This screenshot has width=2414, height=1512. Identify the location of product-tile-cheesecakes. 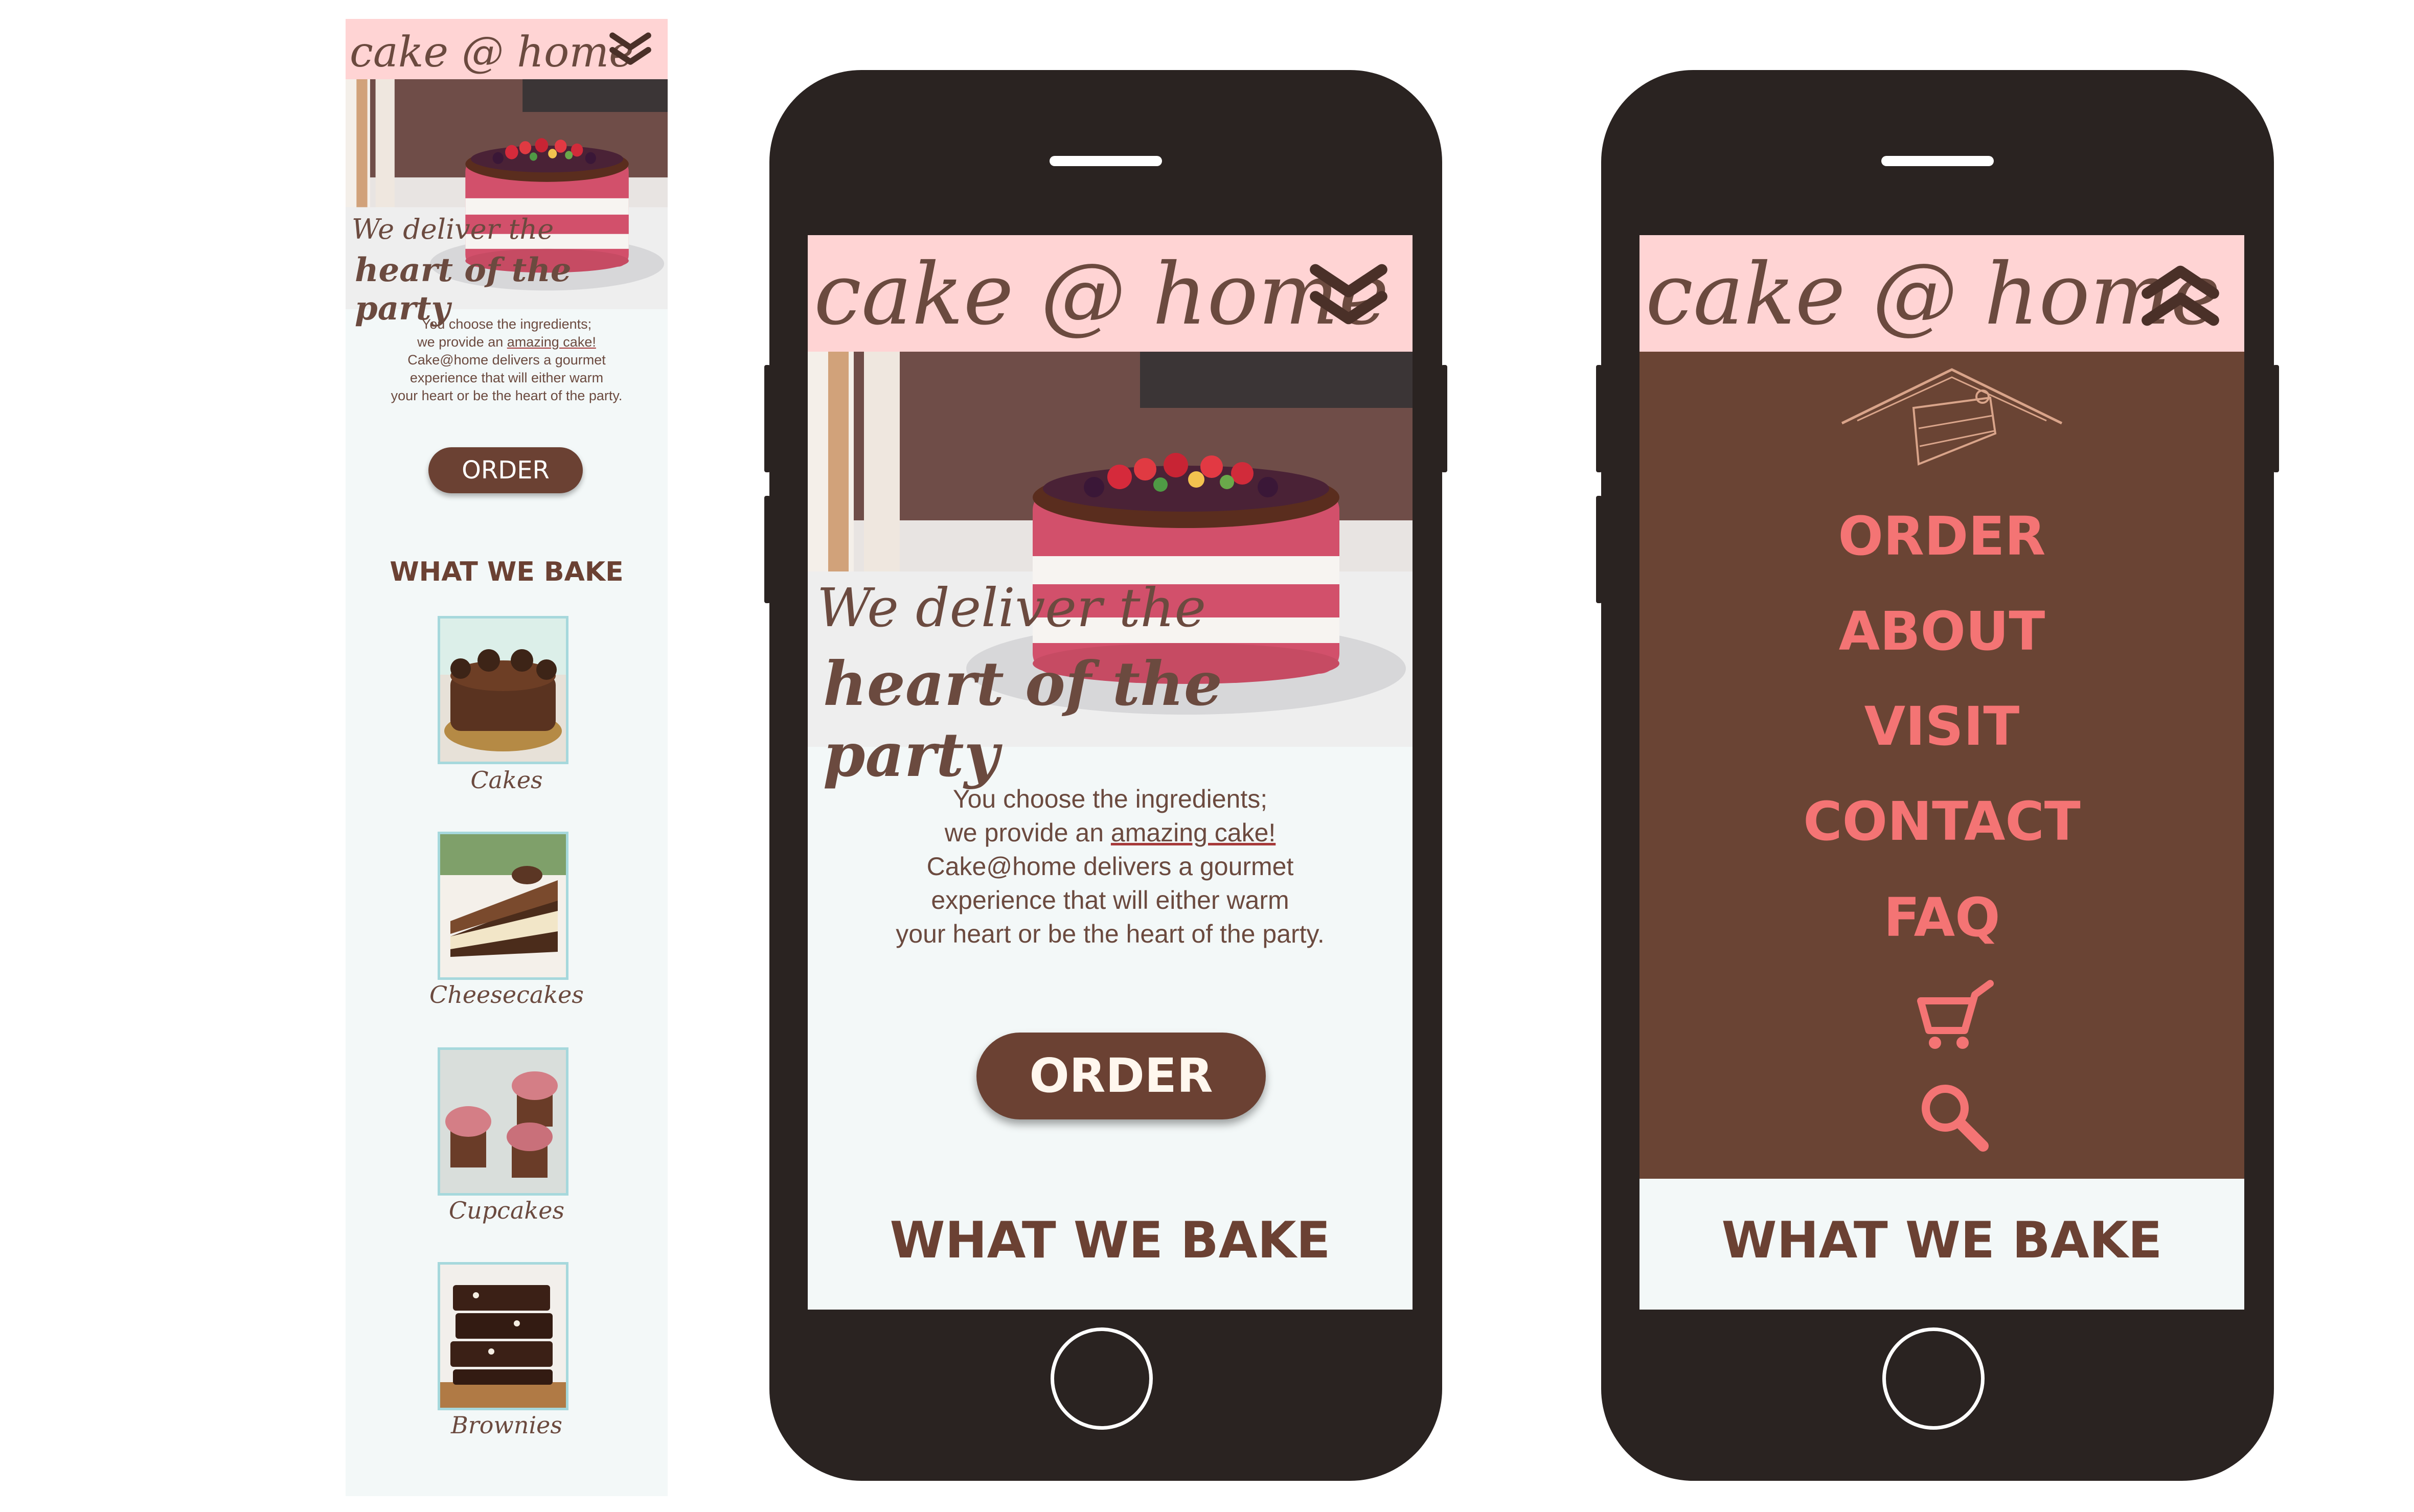
(503, 906).